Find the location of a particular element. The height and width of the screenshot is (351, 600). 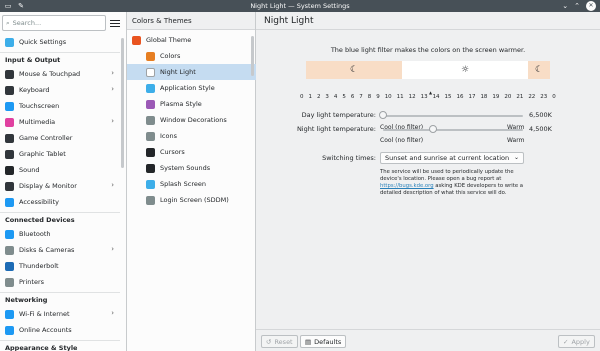

sidebar-item: Mouse & Touchpad › is located at coordinates (60, 74).